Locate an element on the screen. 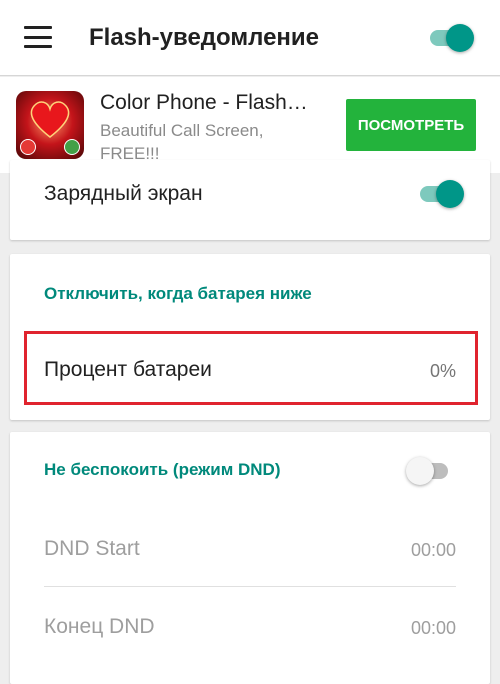  battery-section-header: Отключить, когда батарея ниже is located at coordinates (178, 293).